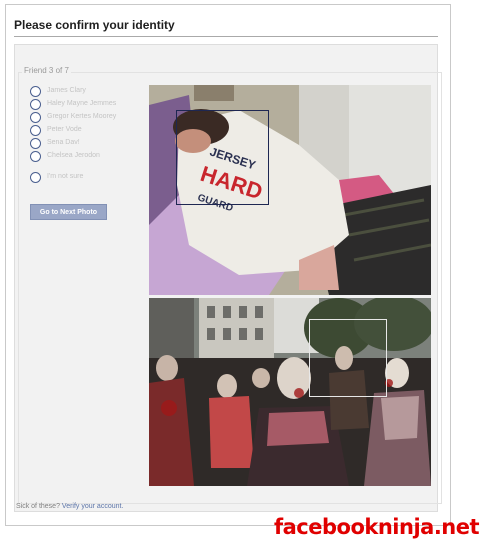  Describe the element at coordinates (73, 155) in the screenshot. I see `option-label: Chelsea Jerodon` at that location.